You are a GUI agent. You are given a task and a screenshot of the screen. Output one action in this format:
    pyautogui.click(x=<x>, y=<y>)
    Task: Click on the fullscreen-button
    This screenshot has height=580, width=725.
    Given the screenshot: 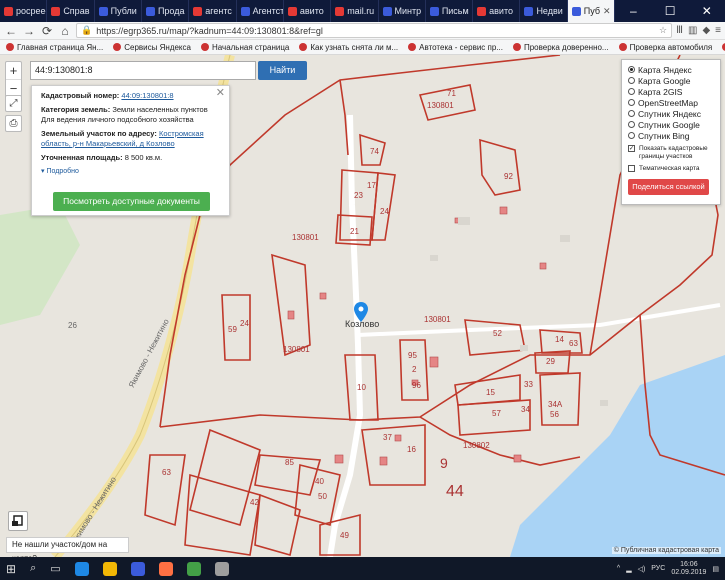 What is the action you would take?
    pyautogui.click(x=18, y=521)
    